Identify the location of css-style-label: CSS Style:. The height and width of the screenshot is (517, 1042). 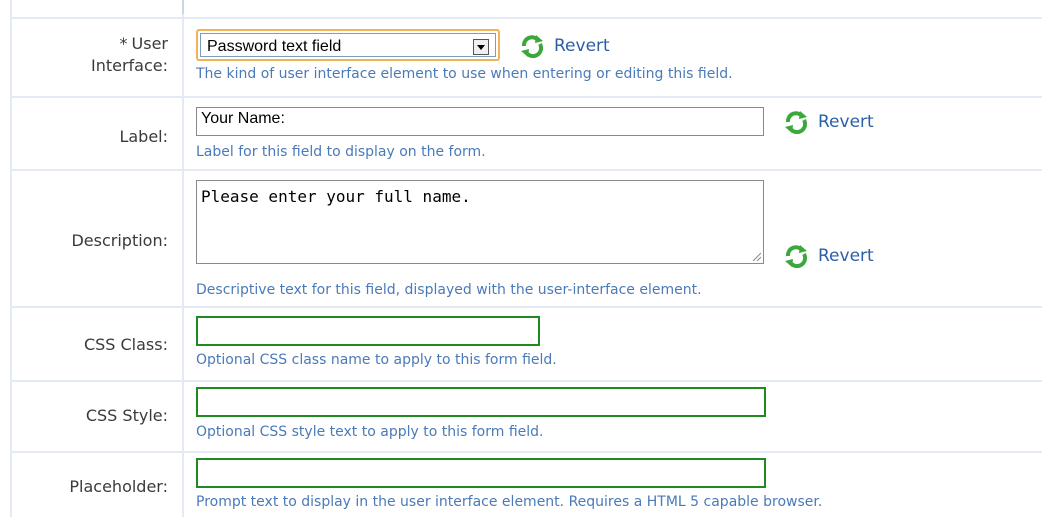
(126, 415).